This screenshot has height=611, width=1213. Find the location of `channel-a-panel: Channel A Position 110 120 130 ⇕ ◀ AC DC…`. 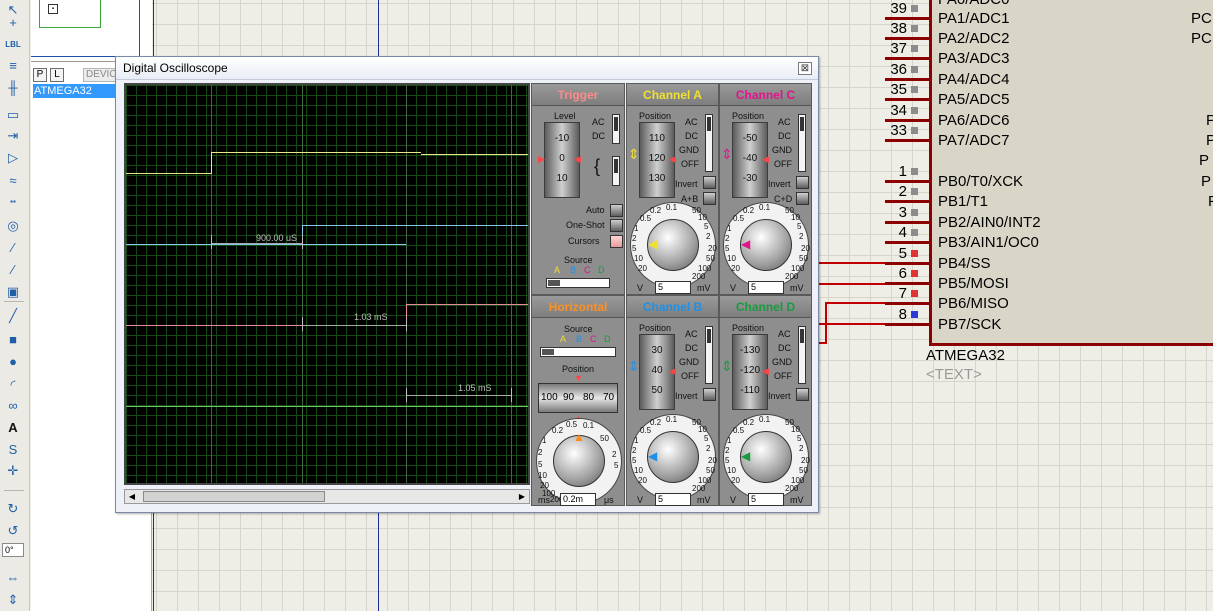

channel-a-panel: Channel A Position 110 120 130 ⇕ ◀ AC DC… is located at coordinates (672, 189).